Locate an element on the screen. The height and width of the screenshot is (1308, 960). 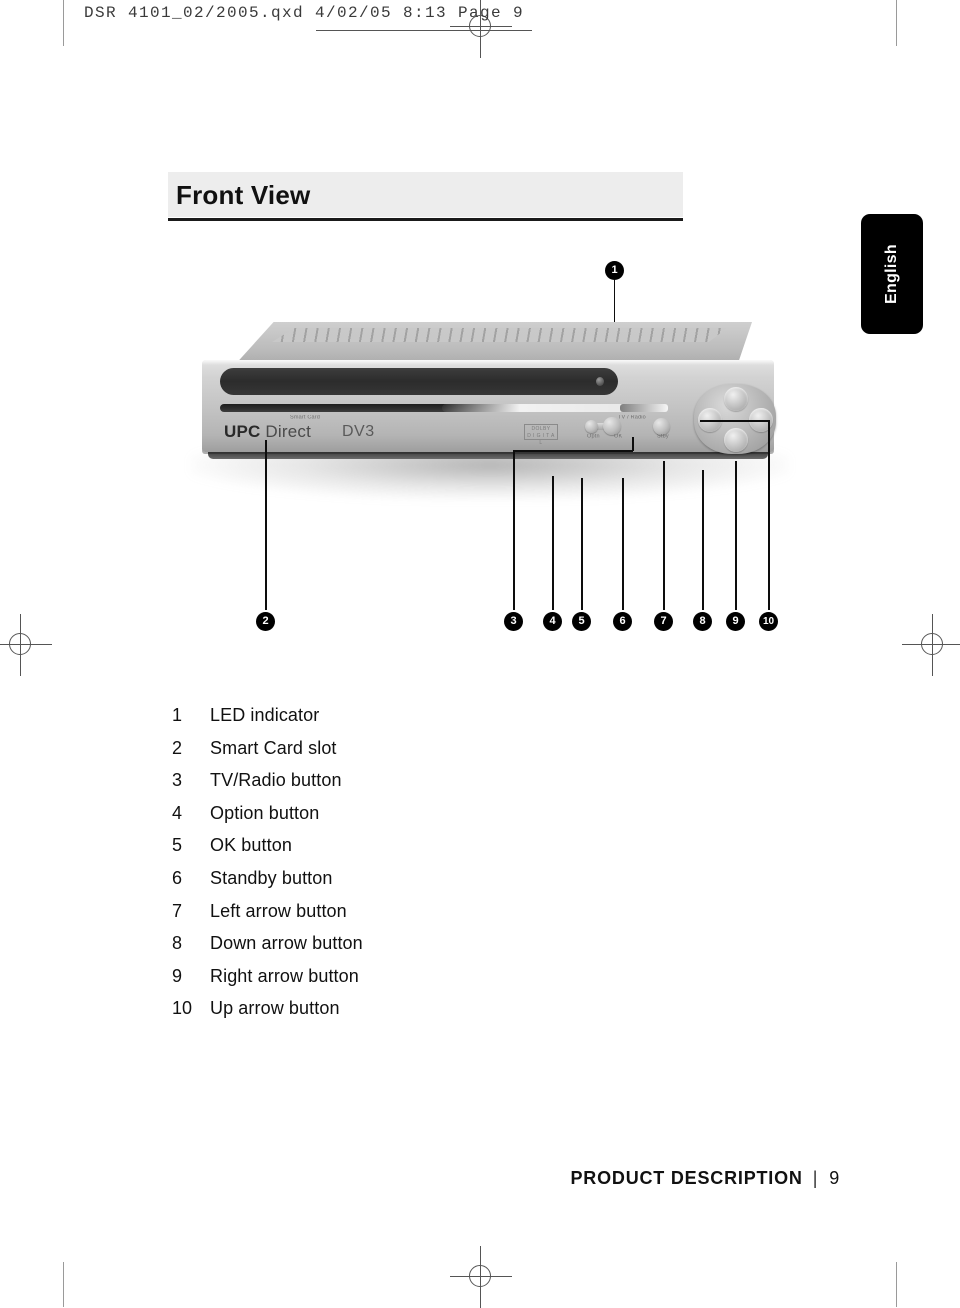
legend-item-1: 1 LED indicator is located at coordinates (402, 721).